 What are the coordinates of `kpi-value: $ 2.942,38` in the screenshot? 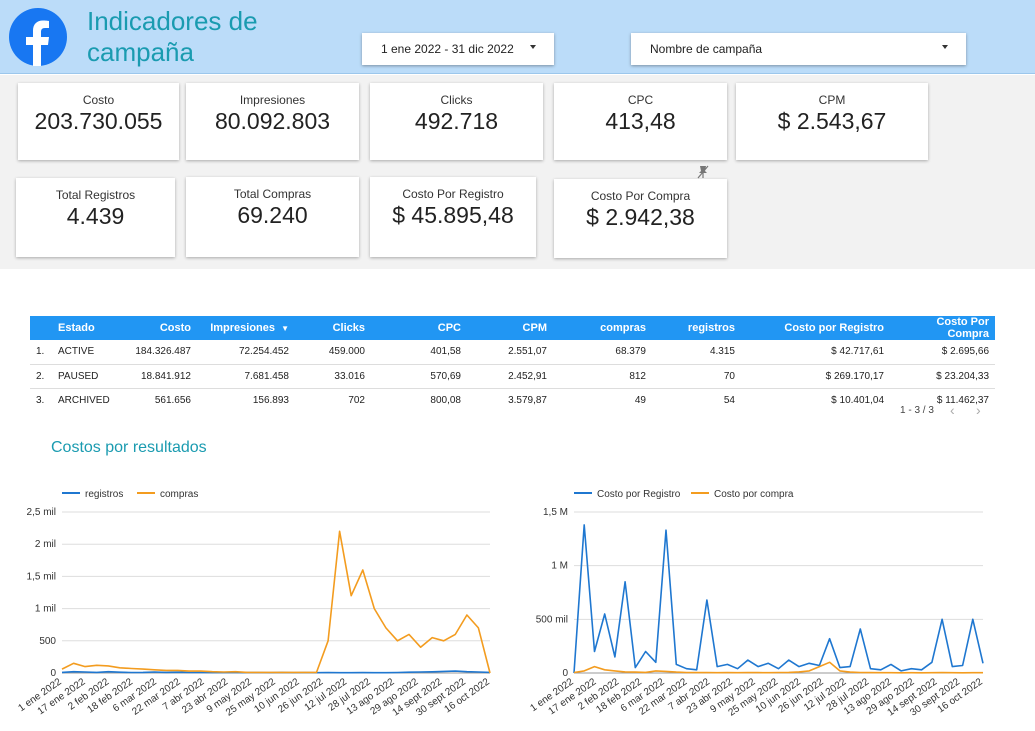 It's located at (640, 217).